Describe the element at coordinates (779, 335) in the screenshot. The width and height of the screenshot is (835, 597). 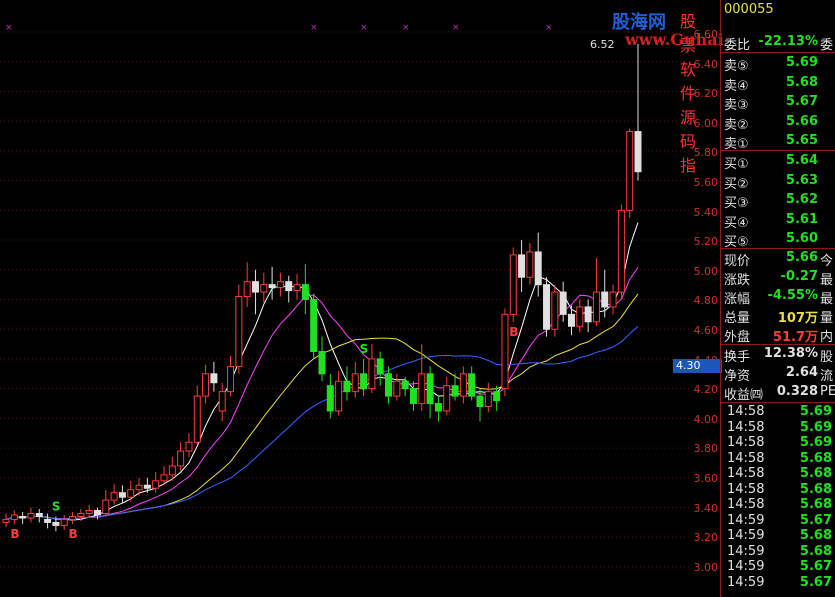
I see `stat-row: 外盘 51.7万内` at that location.